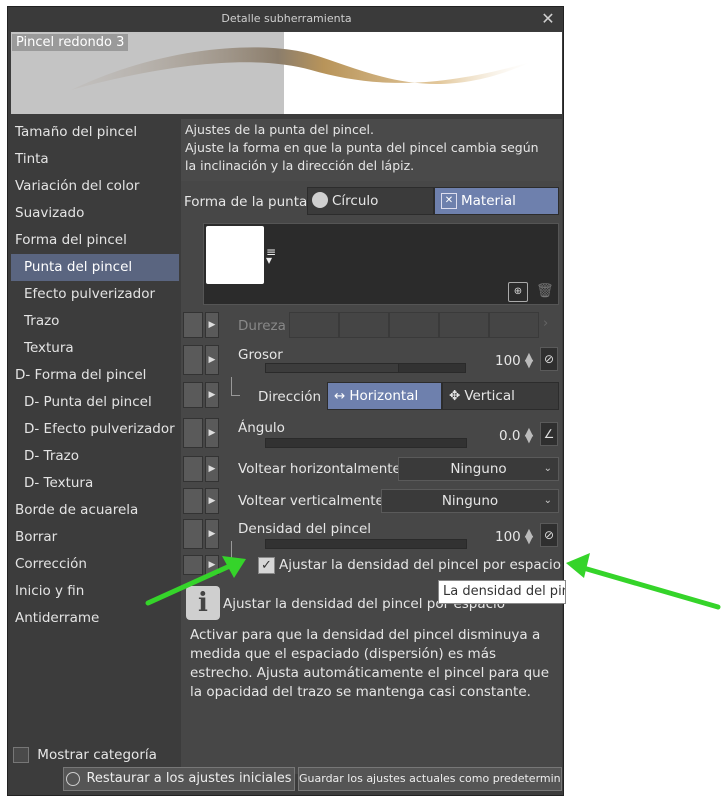  Describe the element at coordinates (235, 255) in the screenshot. I see `material-thumbnail` at that location.